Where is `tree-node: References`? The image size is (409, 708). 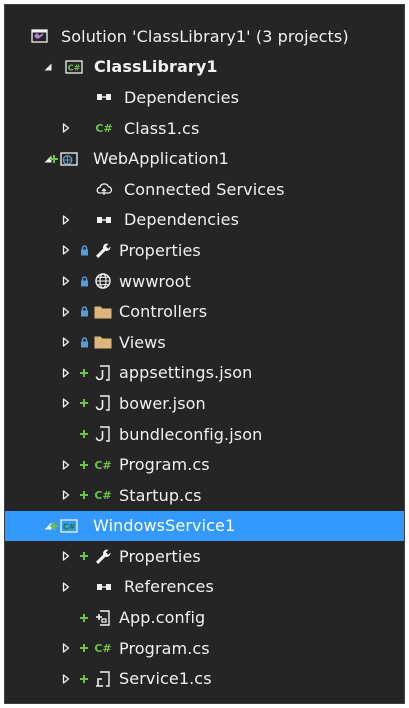
tree-node: References is located at coordinates (204, 587).